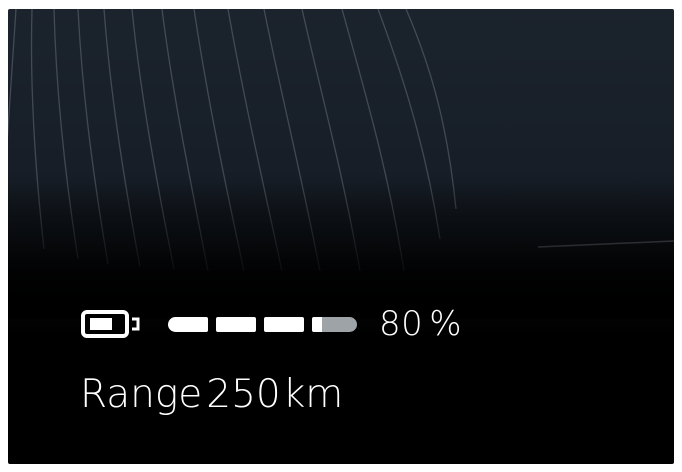  I want to click on battery-level-segment-partial, so click(334, 324).